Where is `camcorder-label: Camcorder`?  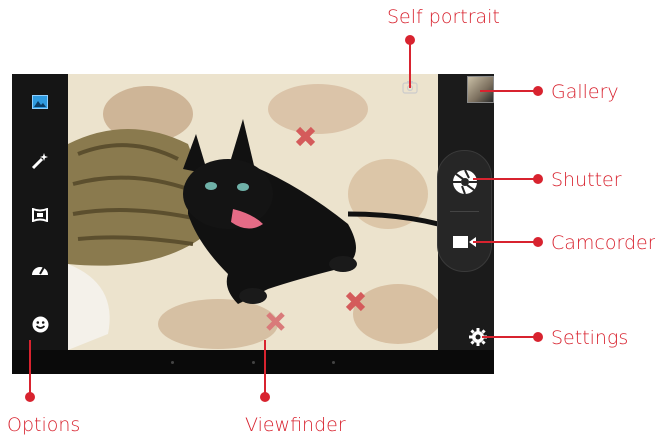
camcorder-label: Camcorder is located at coordinates (603, 243).